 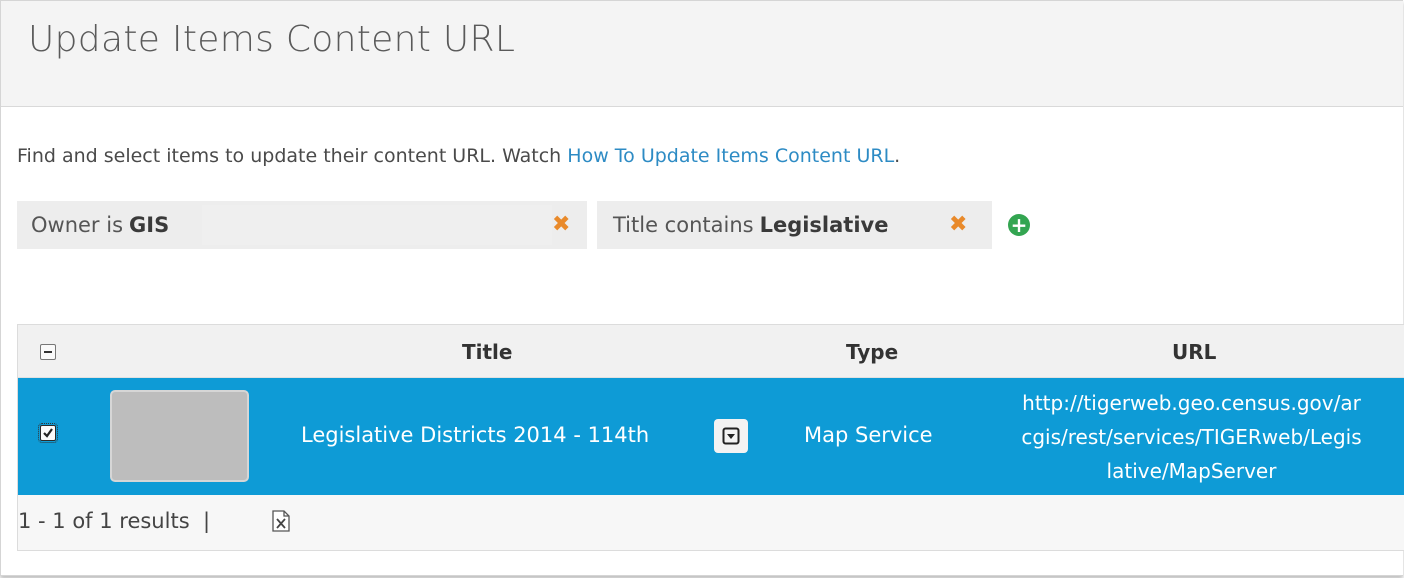 I want to click on help-video-link: How To Update Items Content URL, so click(x=730, y=156).